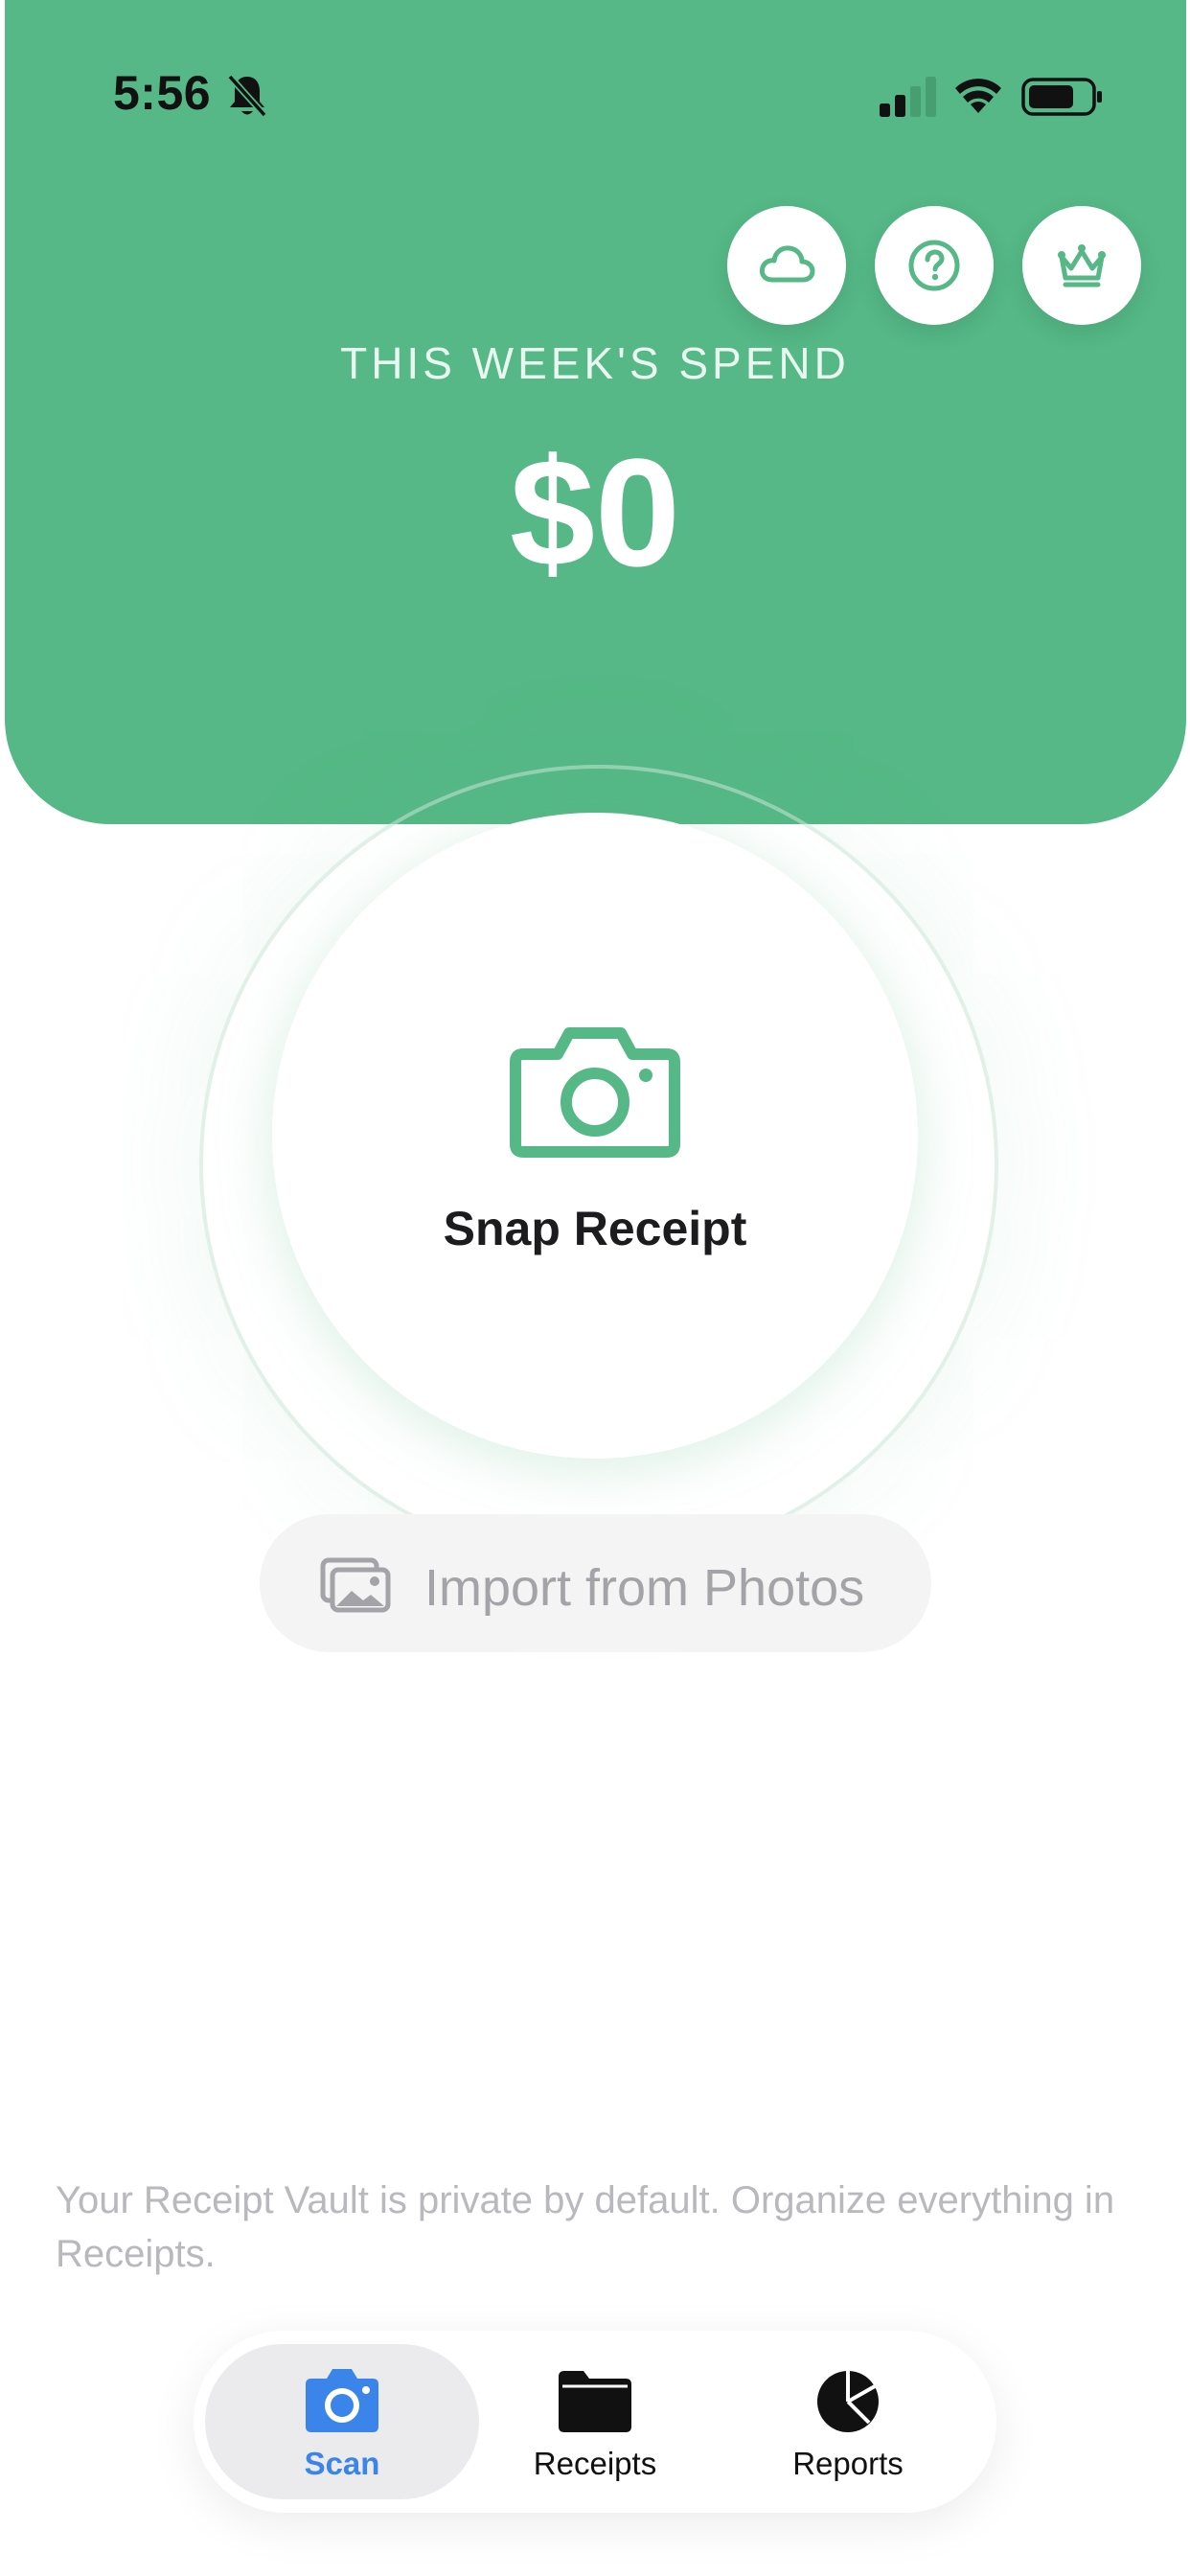 The height and width of the screenshot is (2576, 1190). What do you see at coordinates (978, 96) in the screenshot?
I see `wifi-icon` at bounding box center [978, 96].